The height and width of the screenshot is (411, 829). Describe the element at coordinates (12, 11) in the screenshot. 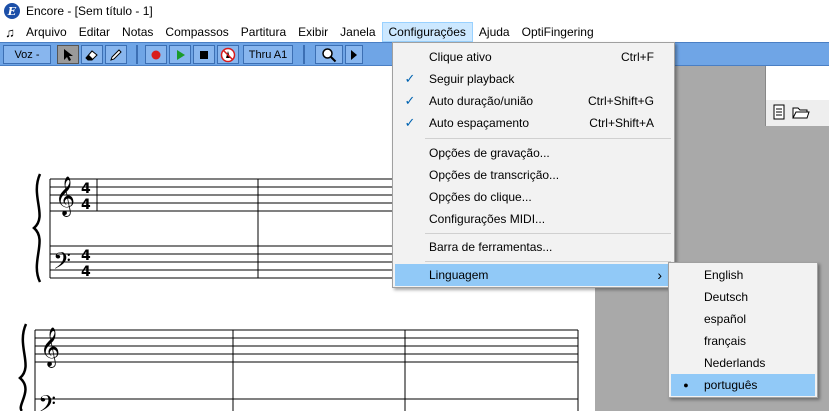

I see `encore-logo-icon: E` at that location.